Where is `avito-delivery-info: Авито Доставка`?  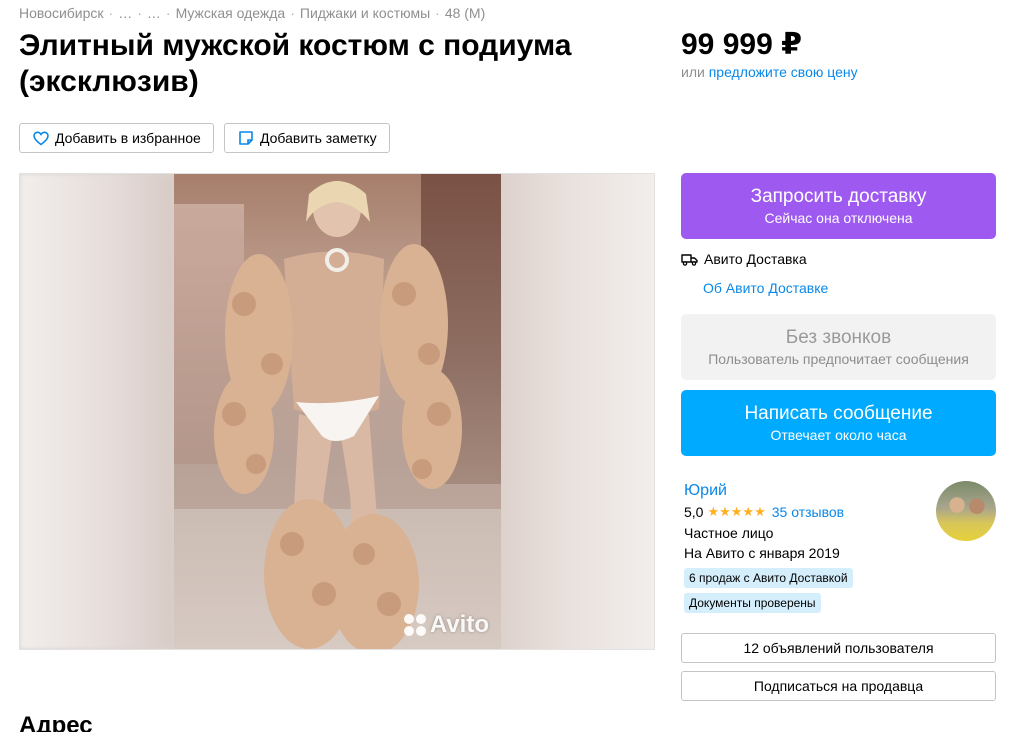 avito-delivery-info: Авито Доставка is located at coordinates (744, 259).